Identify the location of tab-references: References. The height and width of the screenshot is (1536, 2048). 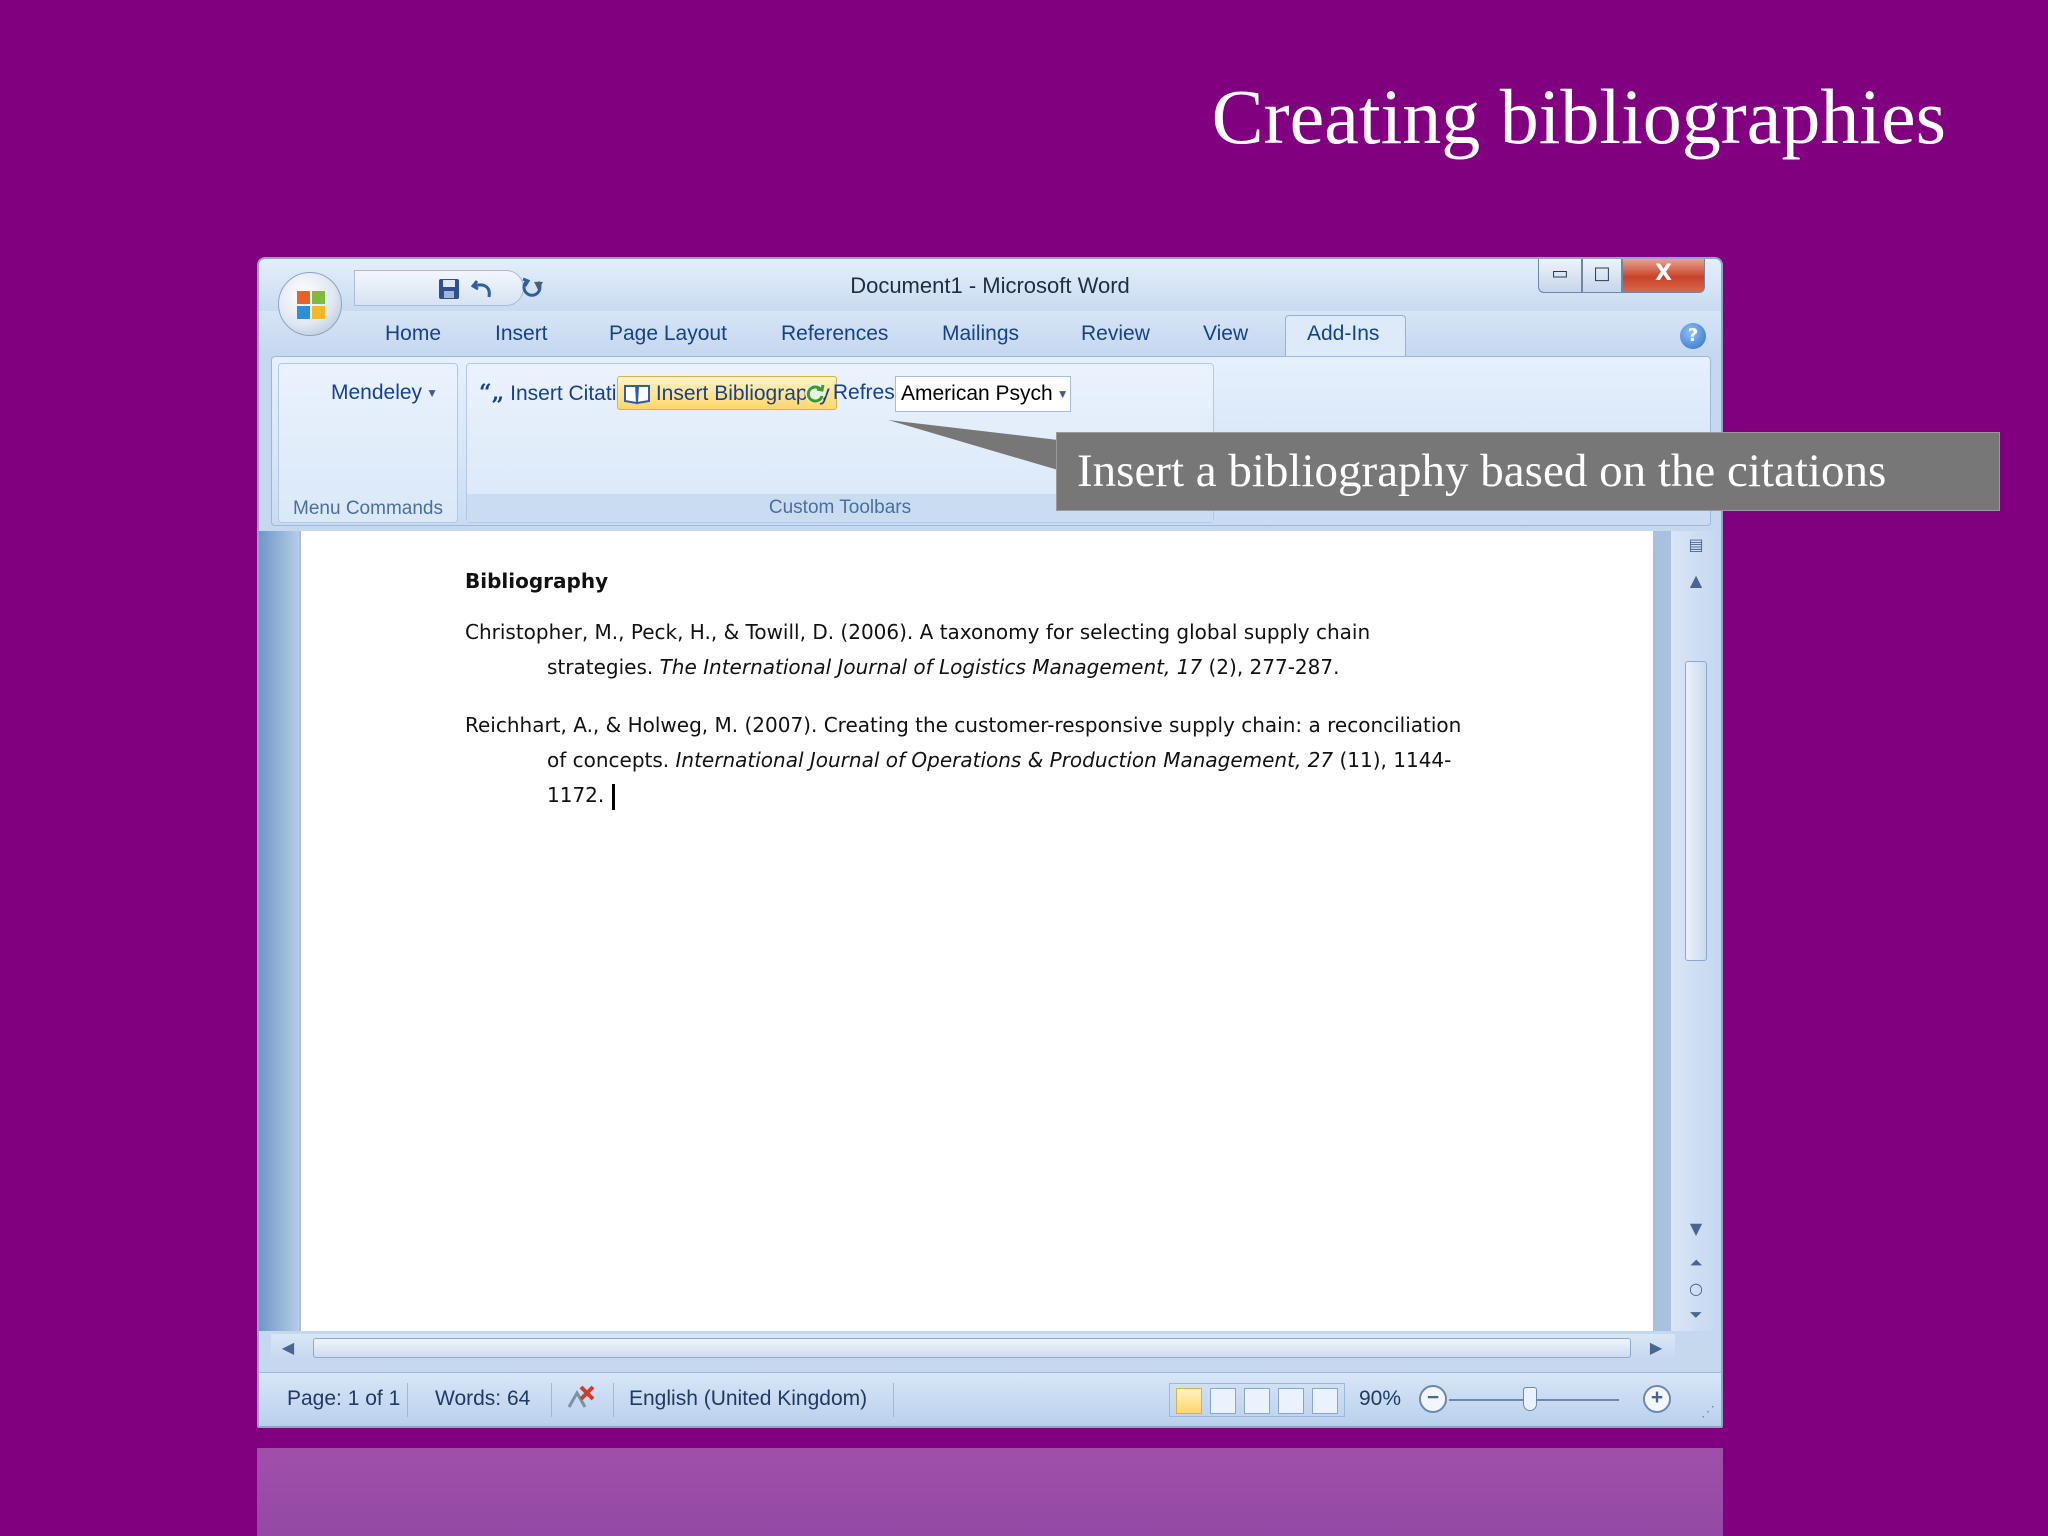
(834, 334).